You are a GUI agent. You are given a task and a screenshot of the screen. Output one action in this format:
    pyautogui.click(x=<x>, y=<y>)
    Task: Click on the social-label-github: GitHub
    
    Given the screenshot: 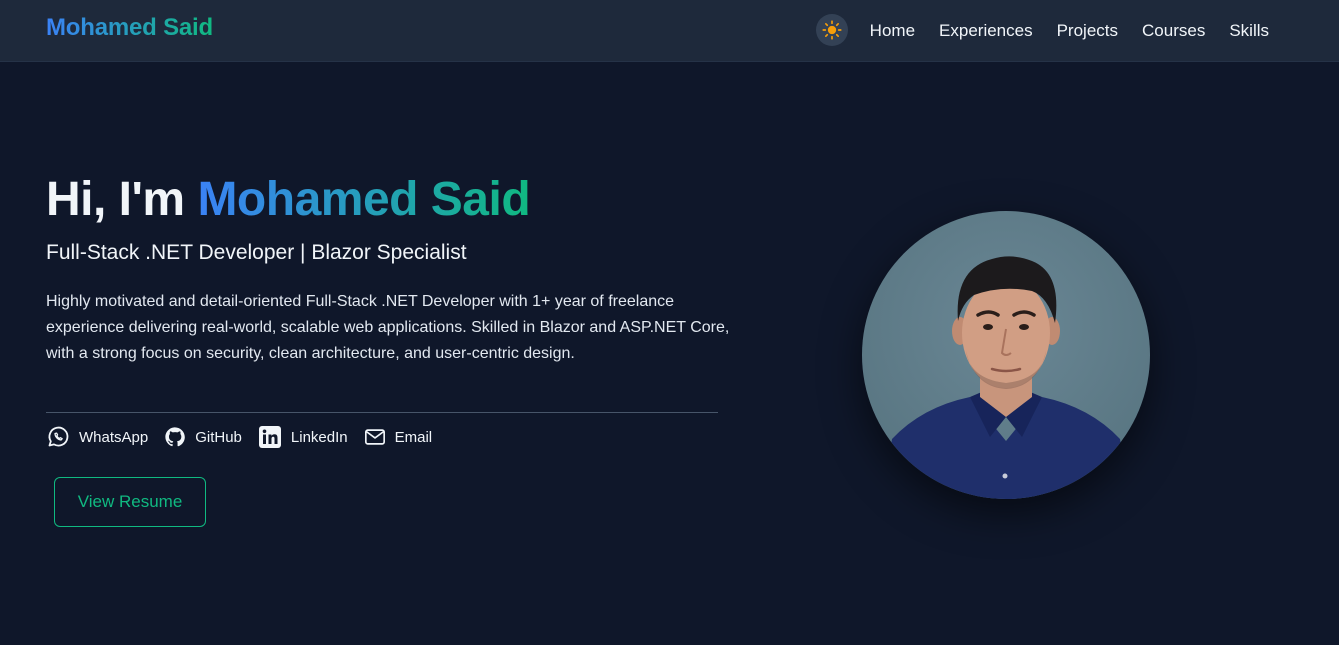 What is the action you would take?
    pyautogui.click(x=218, y=437)
    